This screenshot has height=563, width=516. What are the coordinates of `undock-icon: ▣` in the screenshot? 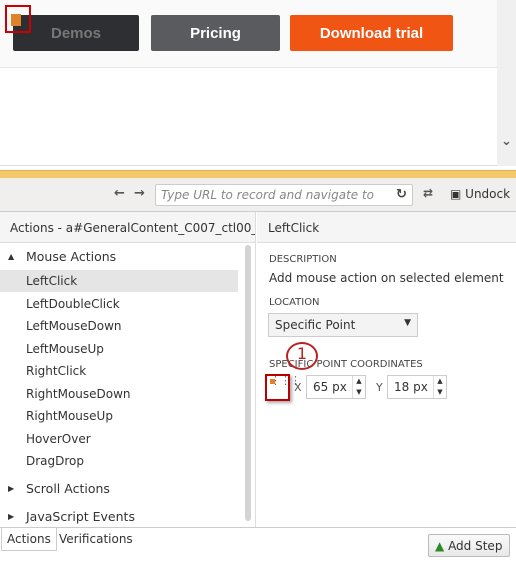 It's located at (456, 194).